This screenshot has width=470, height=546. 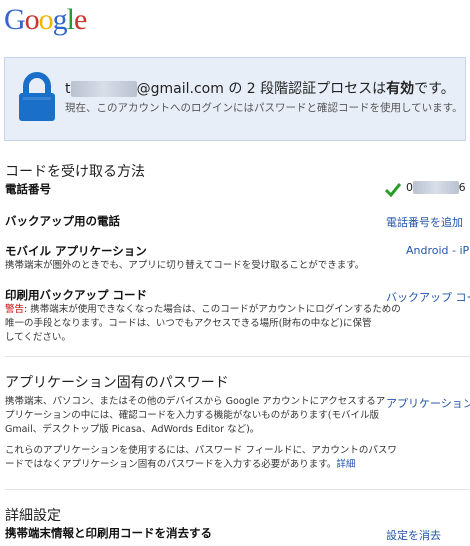 I want to click on status-state: 有効, so click(x=400, y=89).